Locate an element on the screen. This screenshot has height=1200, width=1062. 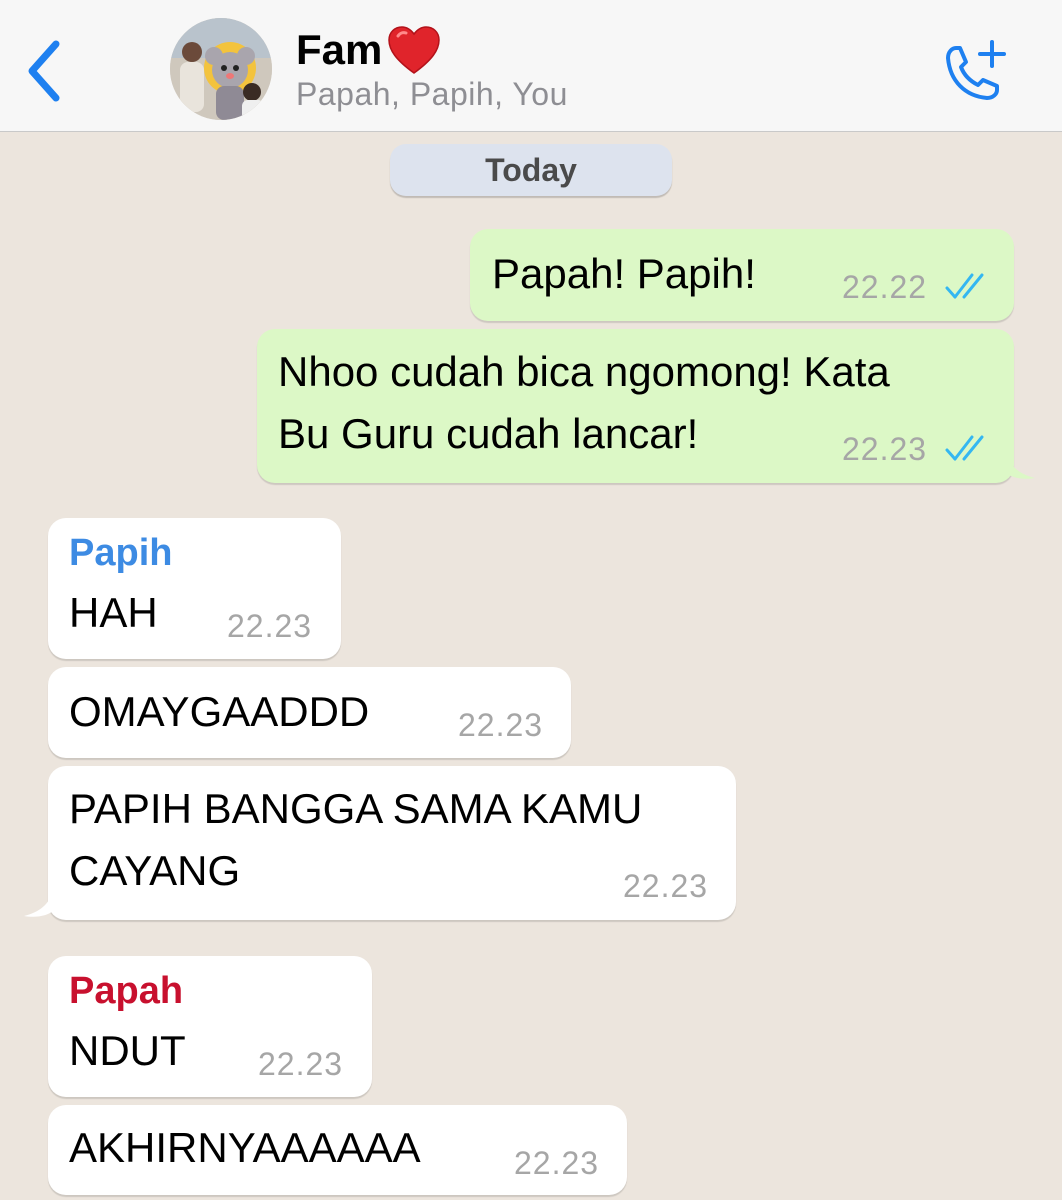
group-members-subtitle: Papah, Papih, You is located at coordinates (432, 94).